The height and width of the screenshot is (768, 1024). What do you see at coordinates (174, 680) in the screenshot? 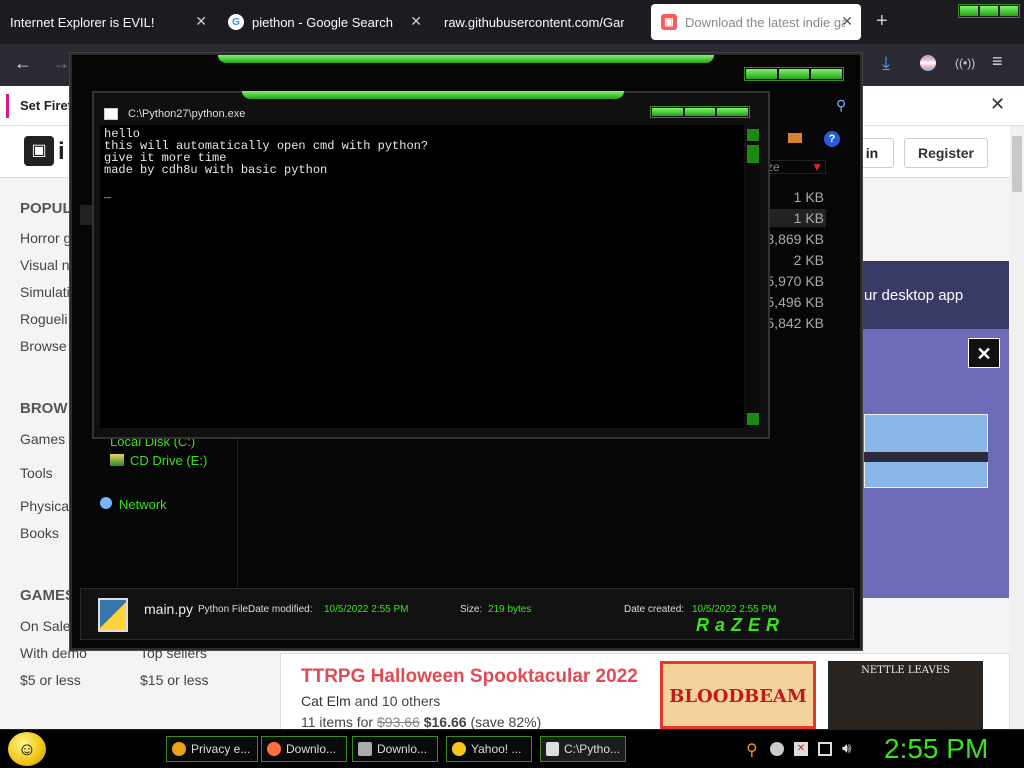
I see `sidebar-link: $15 or less` at bounding box center [174, 680].